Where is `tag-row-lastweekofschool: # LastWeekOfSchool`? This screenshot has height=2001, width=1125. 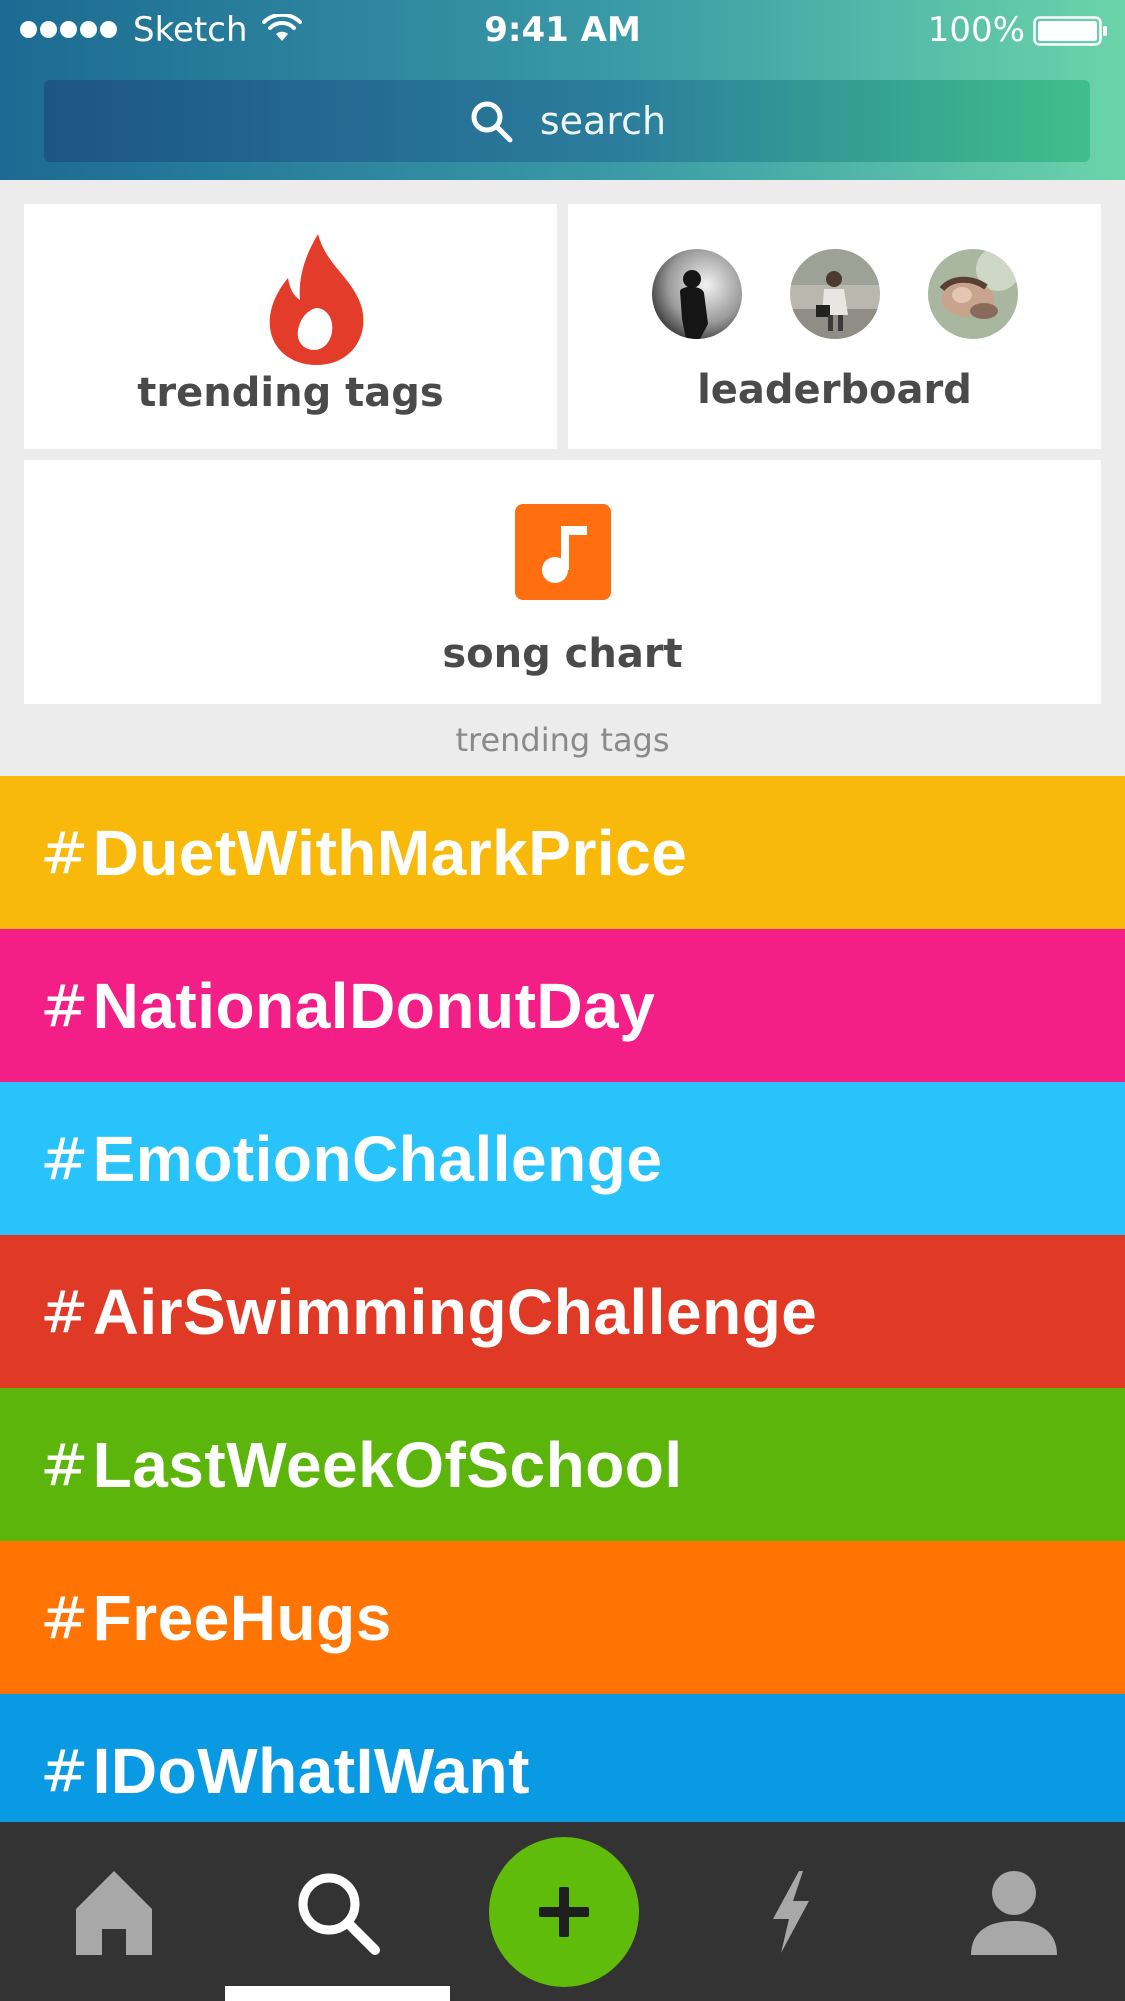
tag-row-lastweekofschool: # LastWeekOfSchool is located at coordinates (562, 1464).